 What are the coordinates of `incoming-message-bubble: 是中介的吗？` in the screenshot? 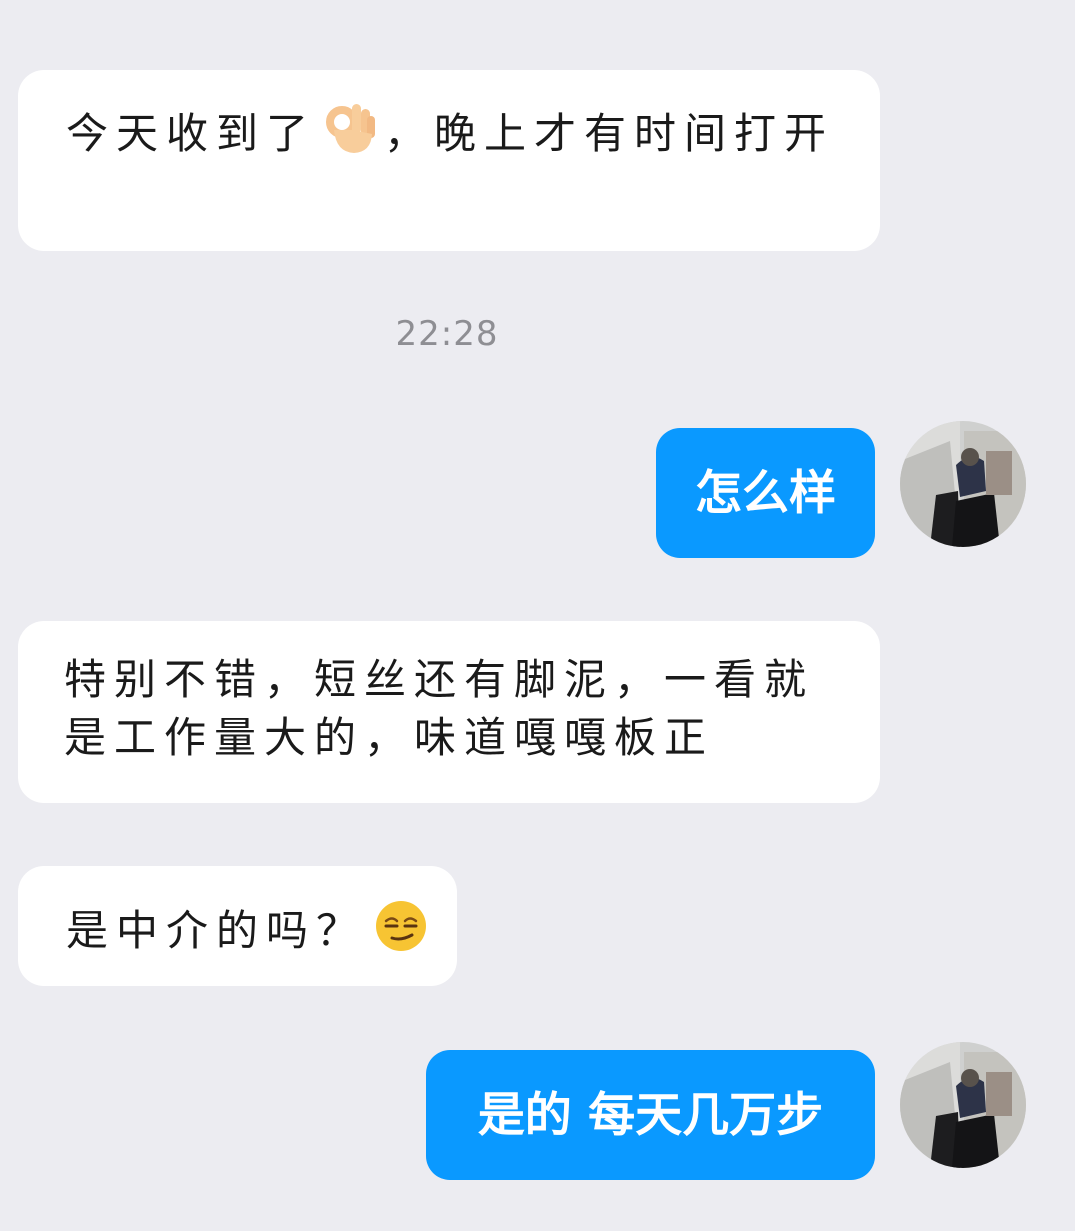 It's located at (237, 926).